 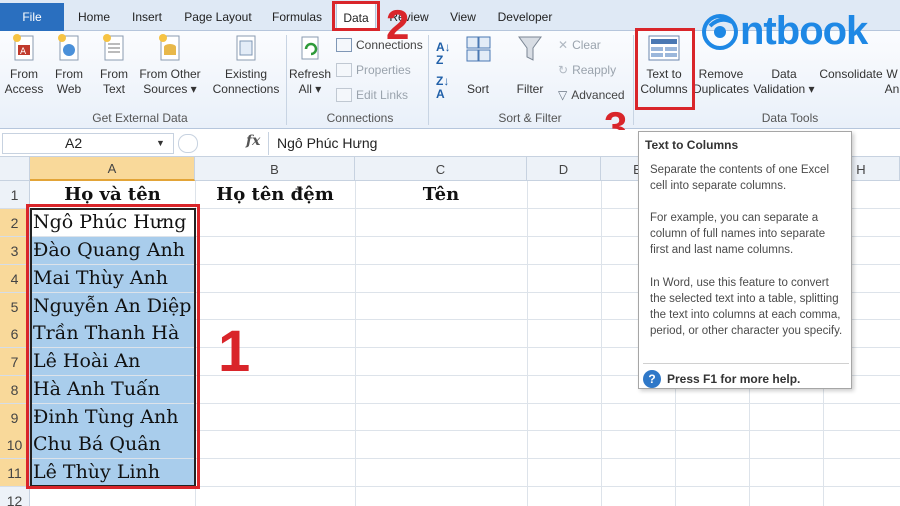 What do you see at coordinates (344, 95) in the screenshot?
I see `edit-links-icon` at bounding box center [344, 95].